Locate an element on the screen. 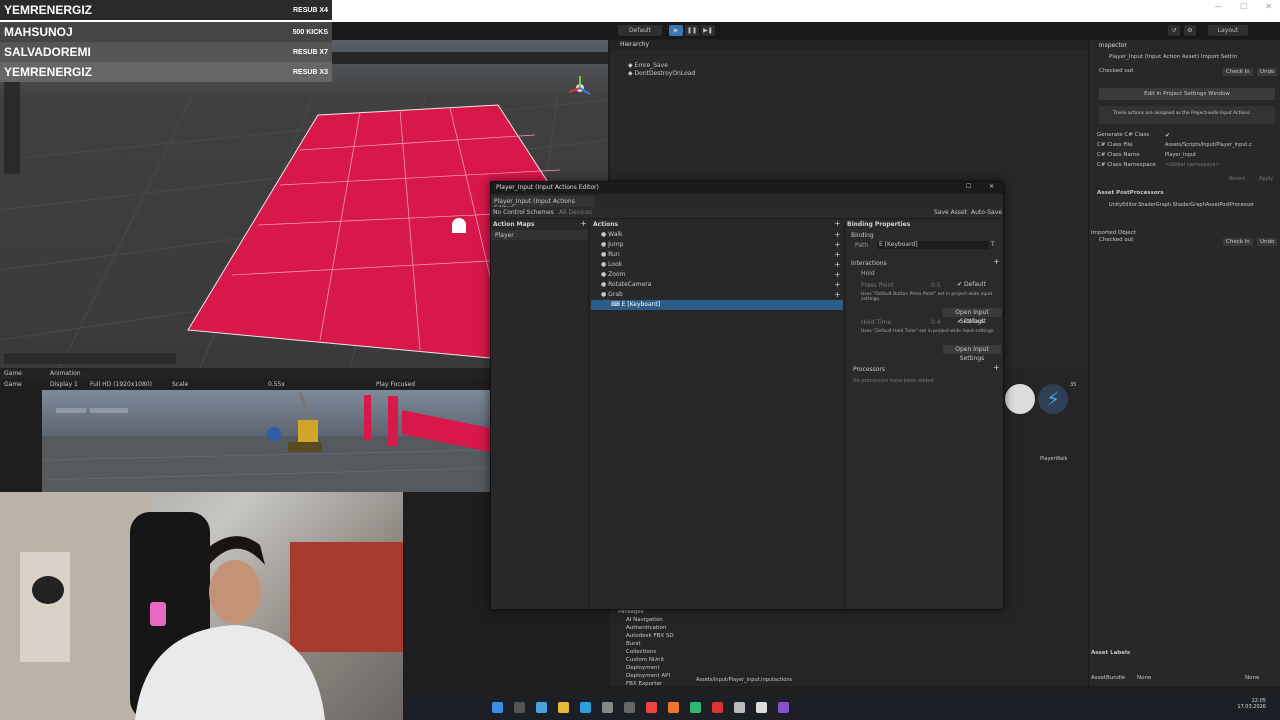 The image size is (1280, 720). hierarchy-item: ◆ Emre_Save is located at coordinates (648, 65).